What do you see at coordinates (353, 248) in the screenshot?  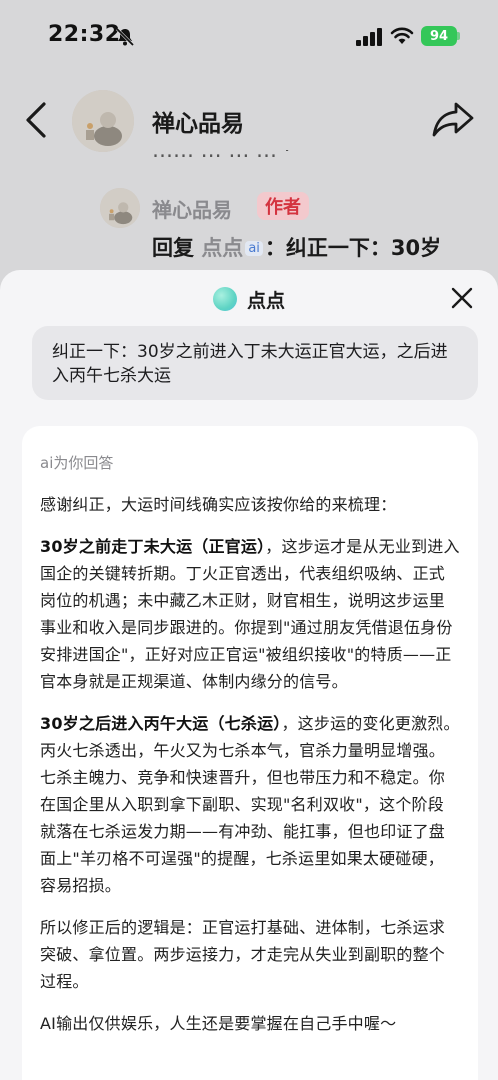 I see `reply-content: ：纠正一下：30岁` at bounding box center [353, 248].